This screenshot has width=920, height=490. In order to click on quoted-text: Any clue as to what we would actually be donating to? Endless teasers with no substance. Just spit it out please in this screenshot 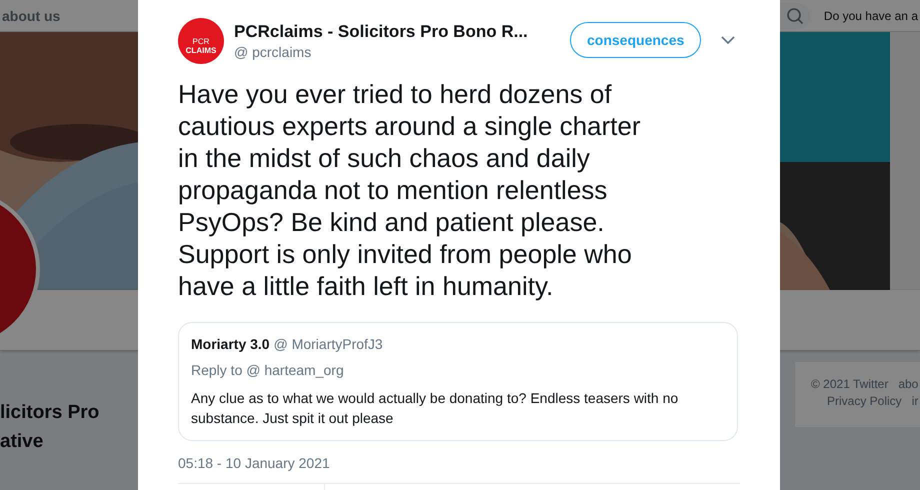, I will do `click(435, 408)`.